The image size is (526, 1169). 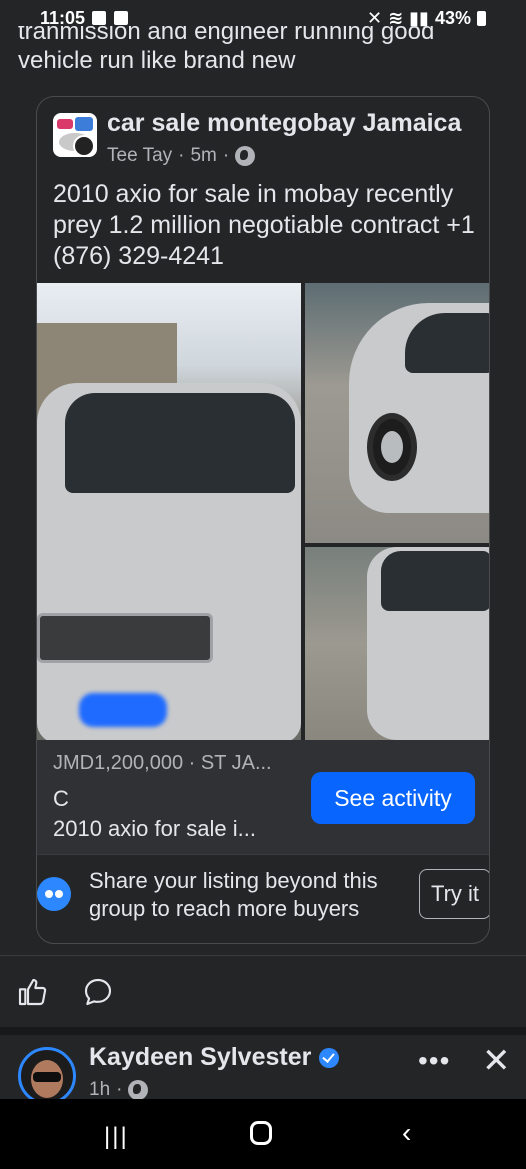 I want to click on avatar, so click(x=47, y=1076).